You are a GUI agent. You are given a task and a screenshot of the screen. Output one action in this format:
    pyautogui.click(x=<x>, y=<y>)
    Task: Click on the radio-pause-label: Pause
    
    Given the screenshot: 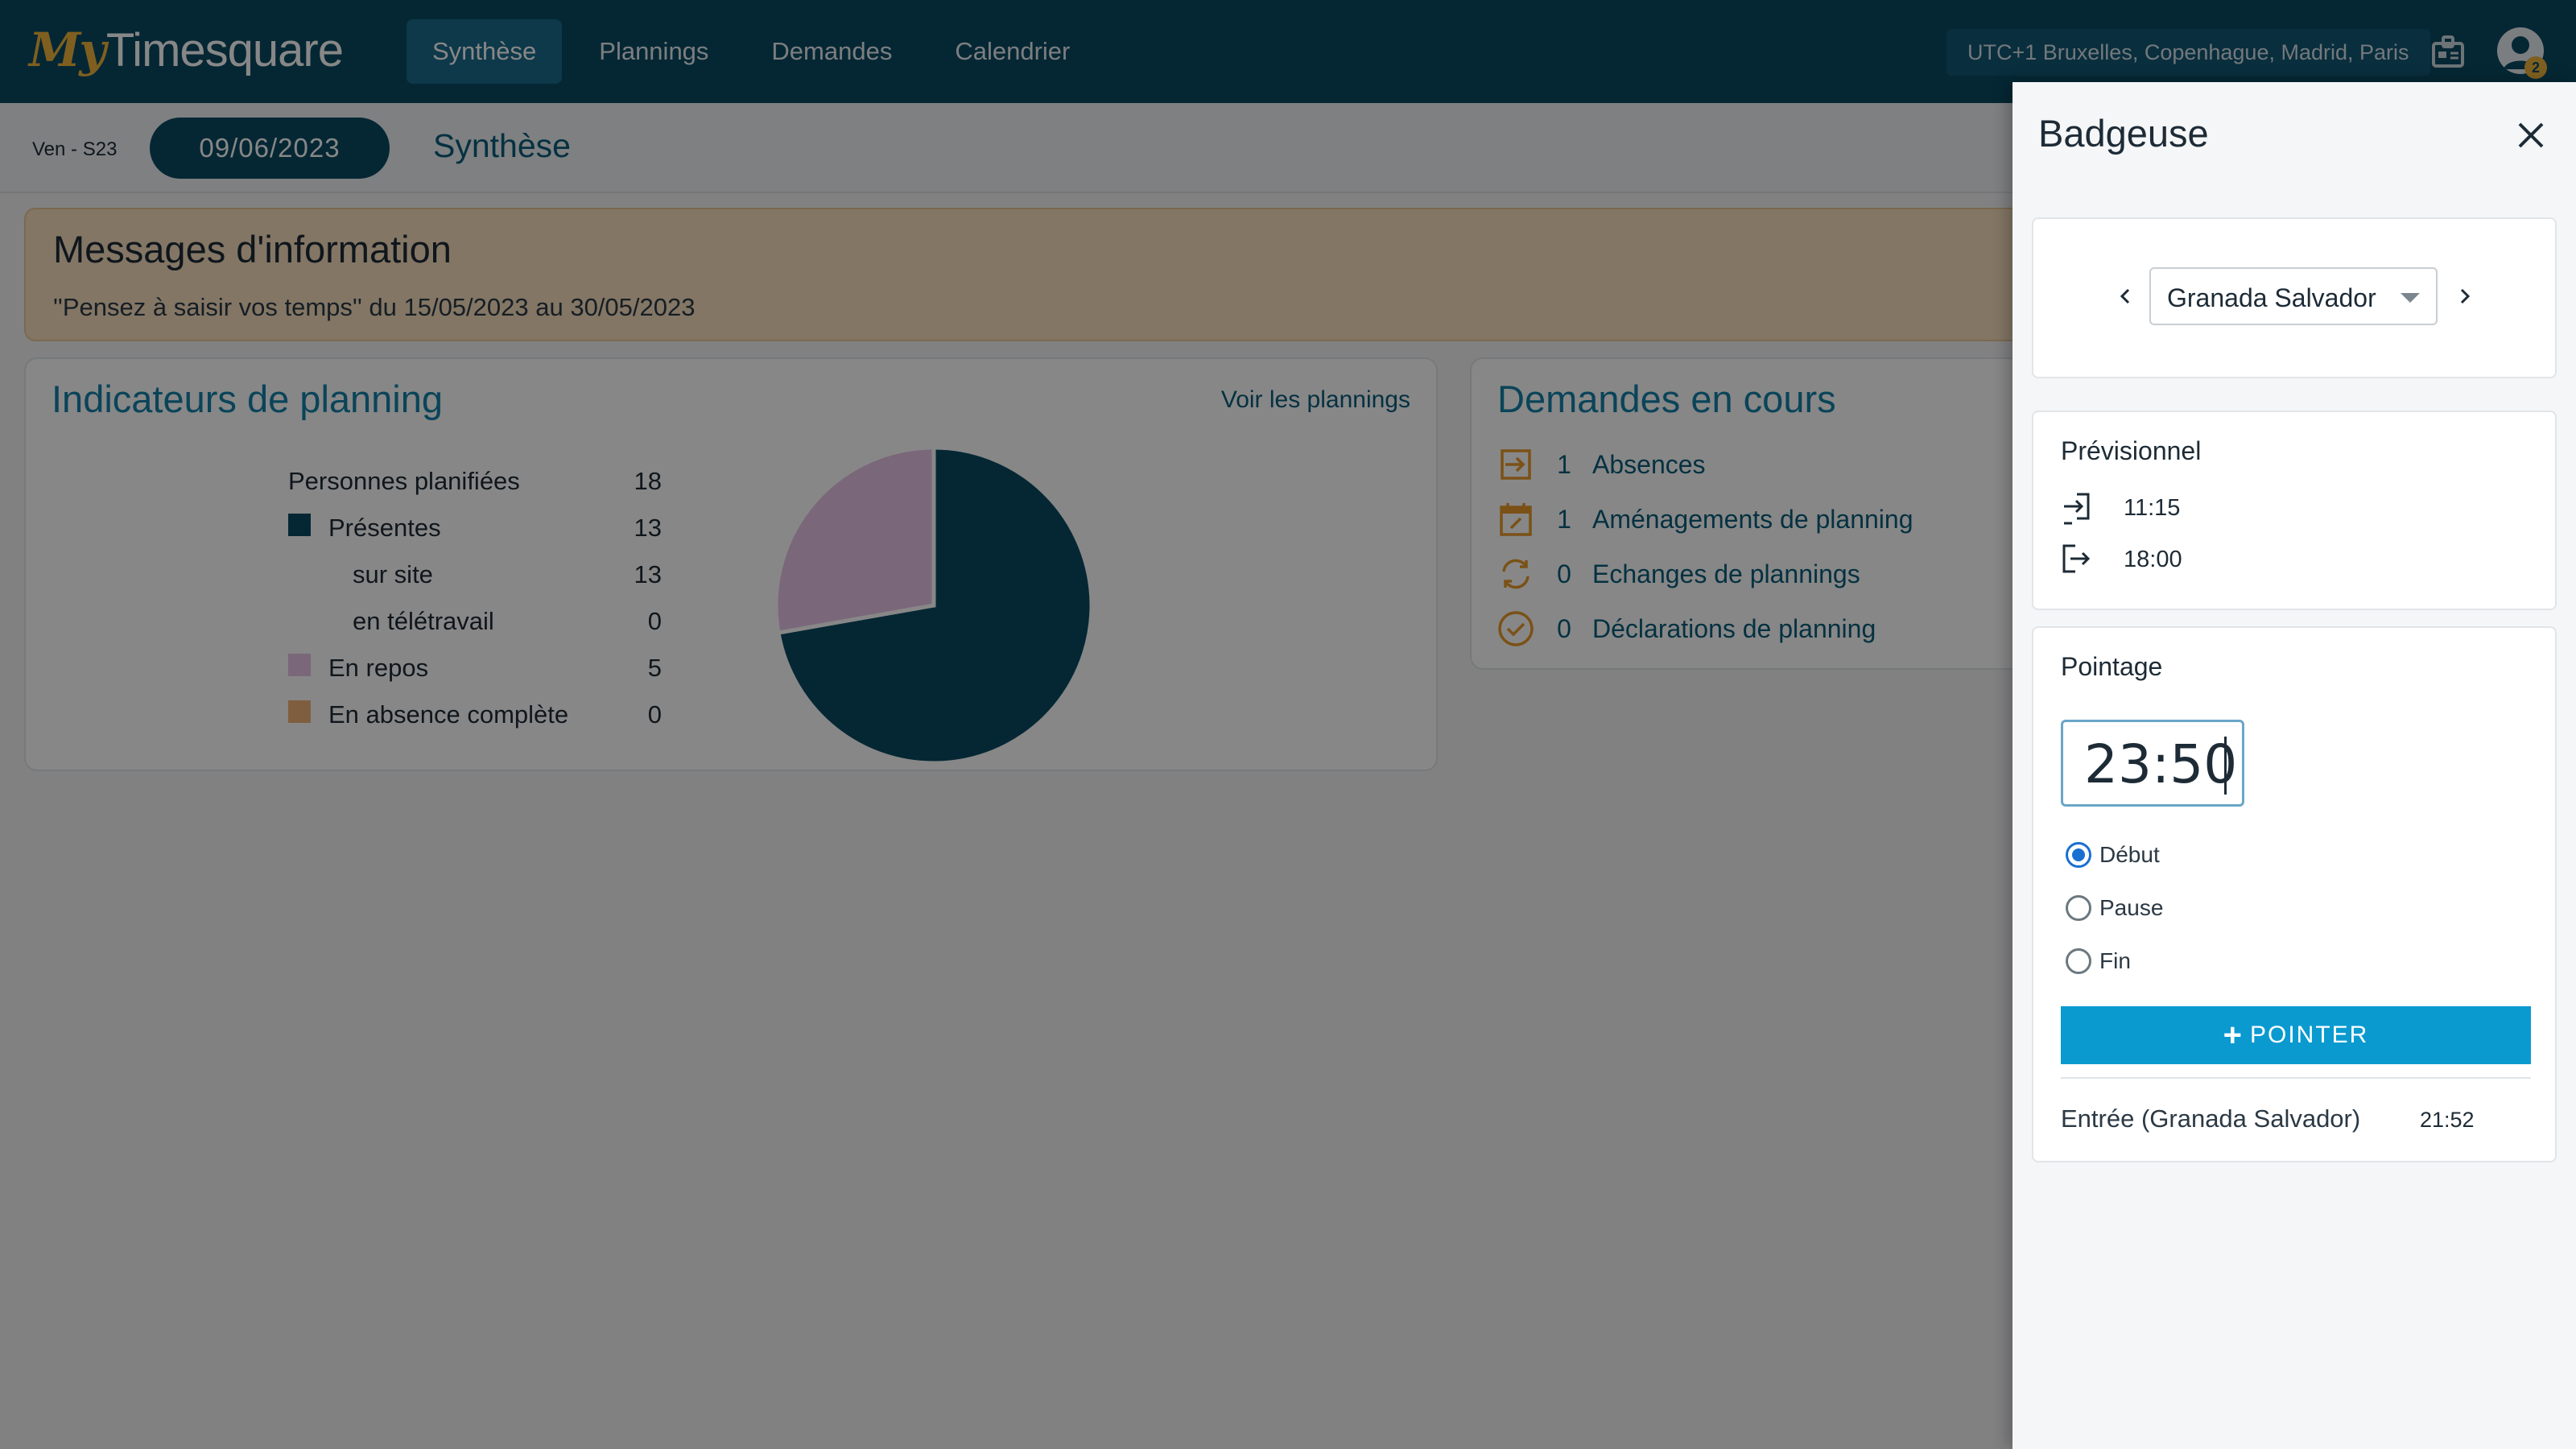 What is the action you would take?
    pyautogui.click(x=2131, y=907)
    